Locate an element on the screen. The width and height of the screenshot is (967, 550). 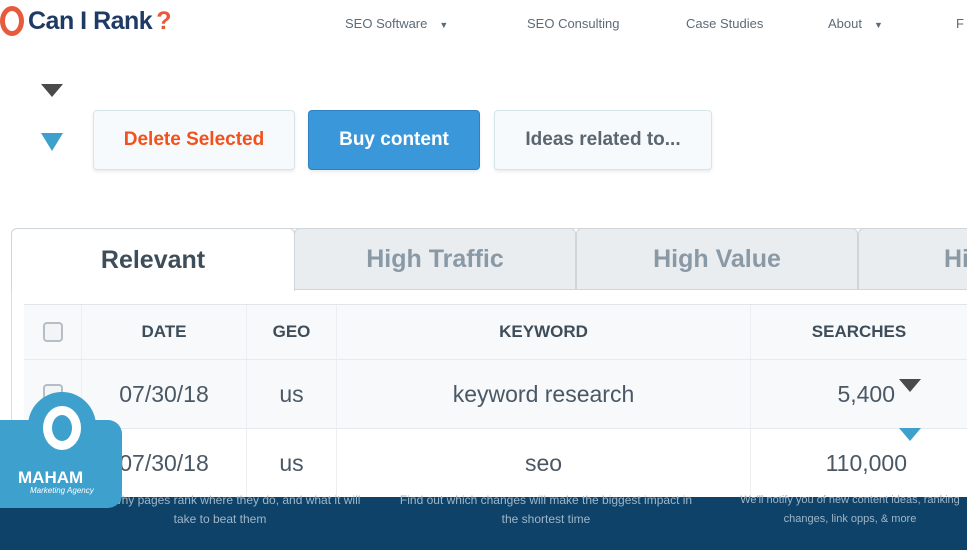
nav-label: SEO Software is located at coordinates (386, 23).